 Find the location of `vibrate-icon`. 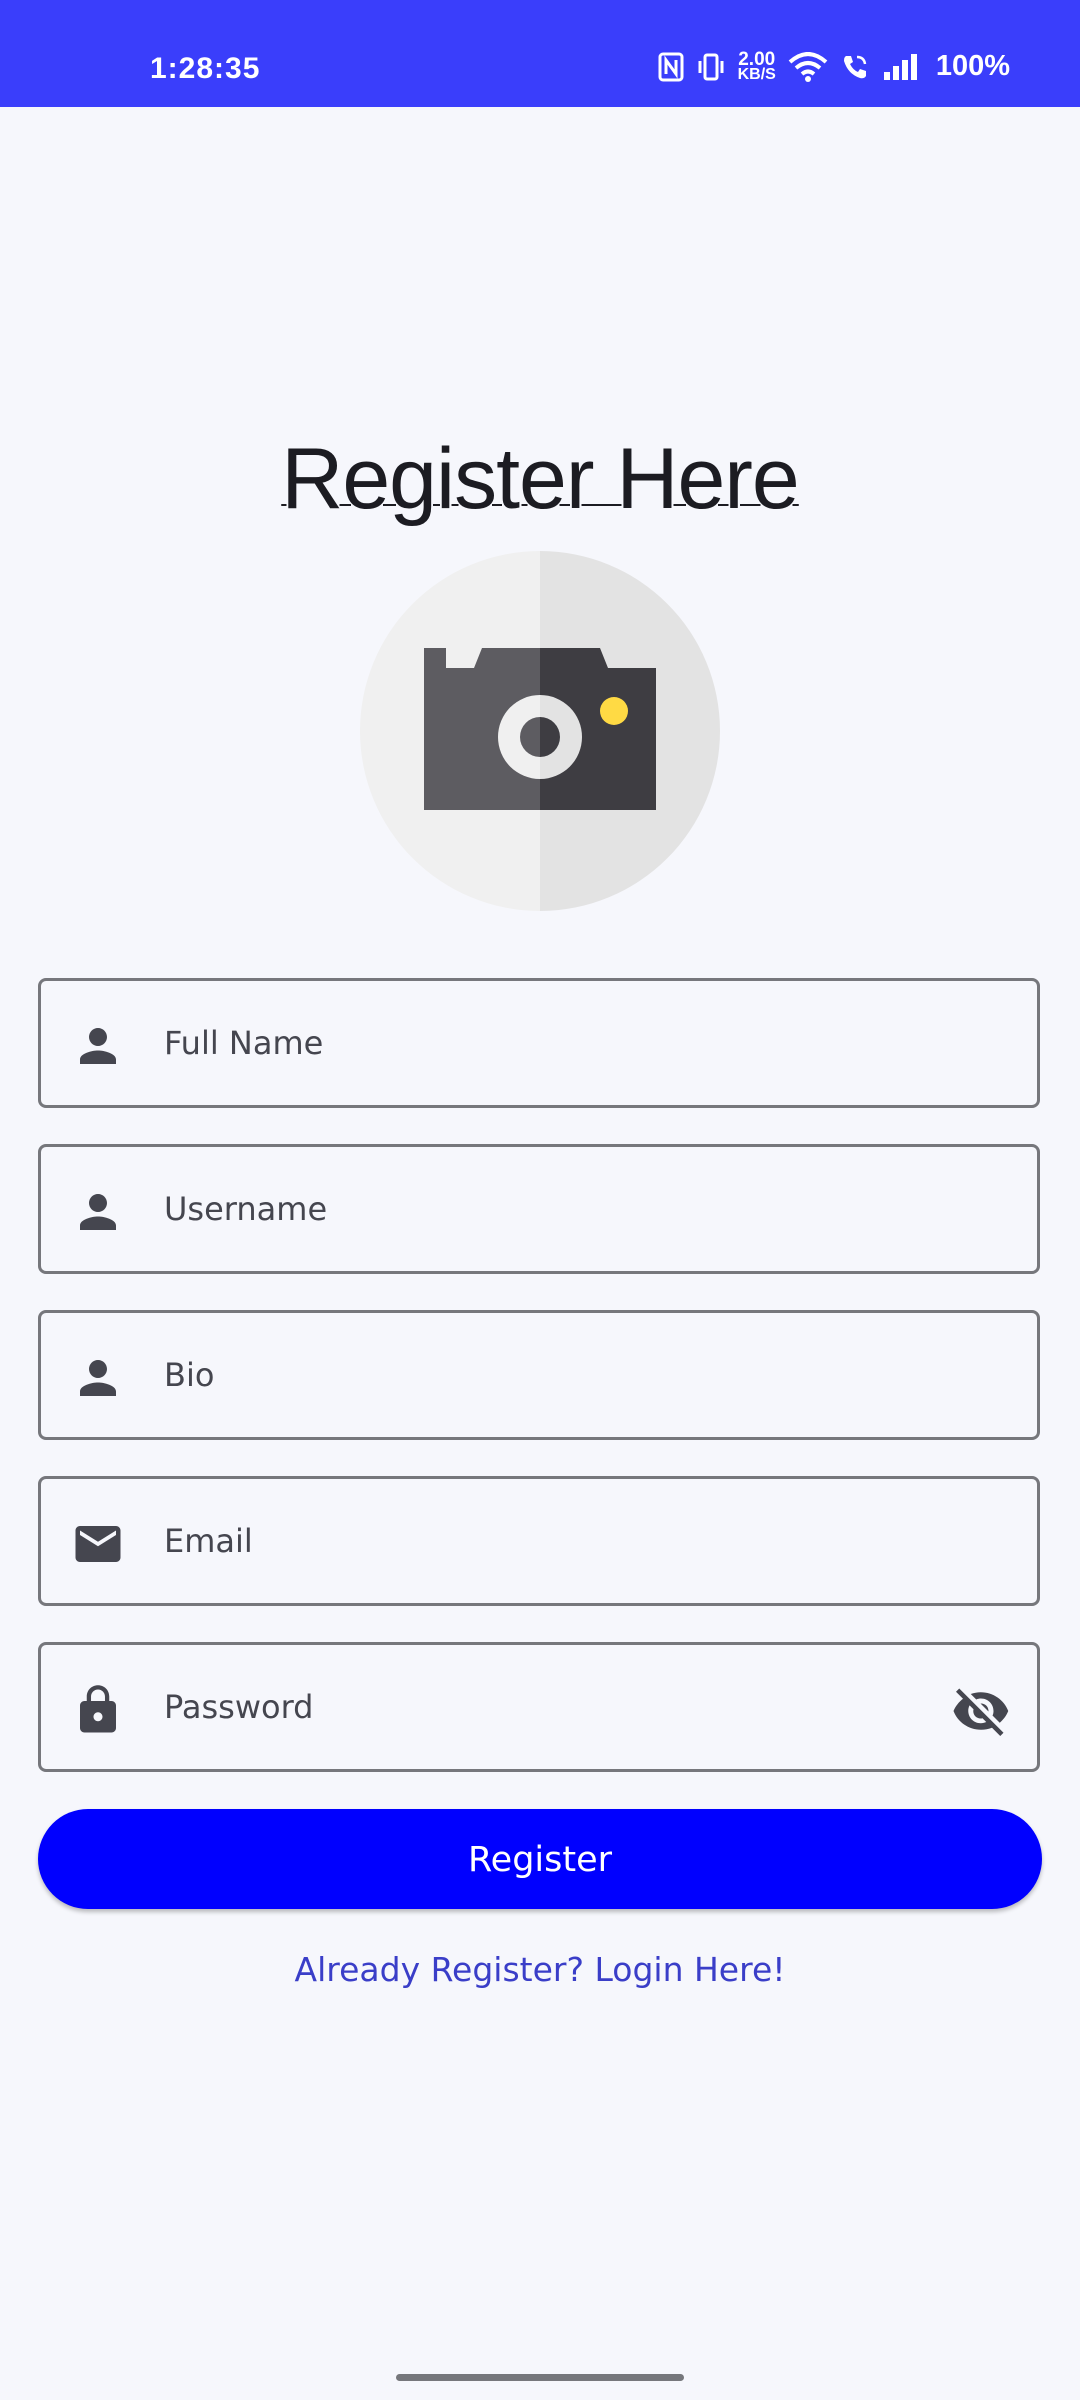

vibrate-icon is located at coordinates (711, 66).